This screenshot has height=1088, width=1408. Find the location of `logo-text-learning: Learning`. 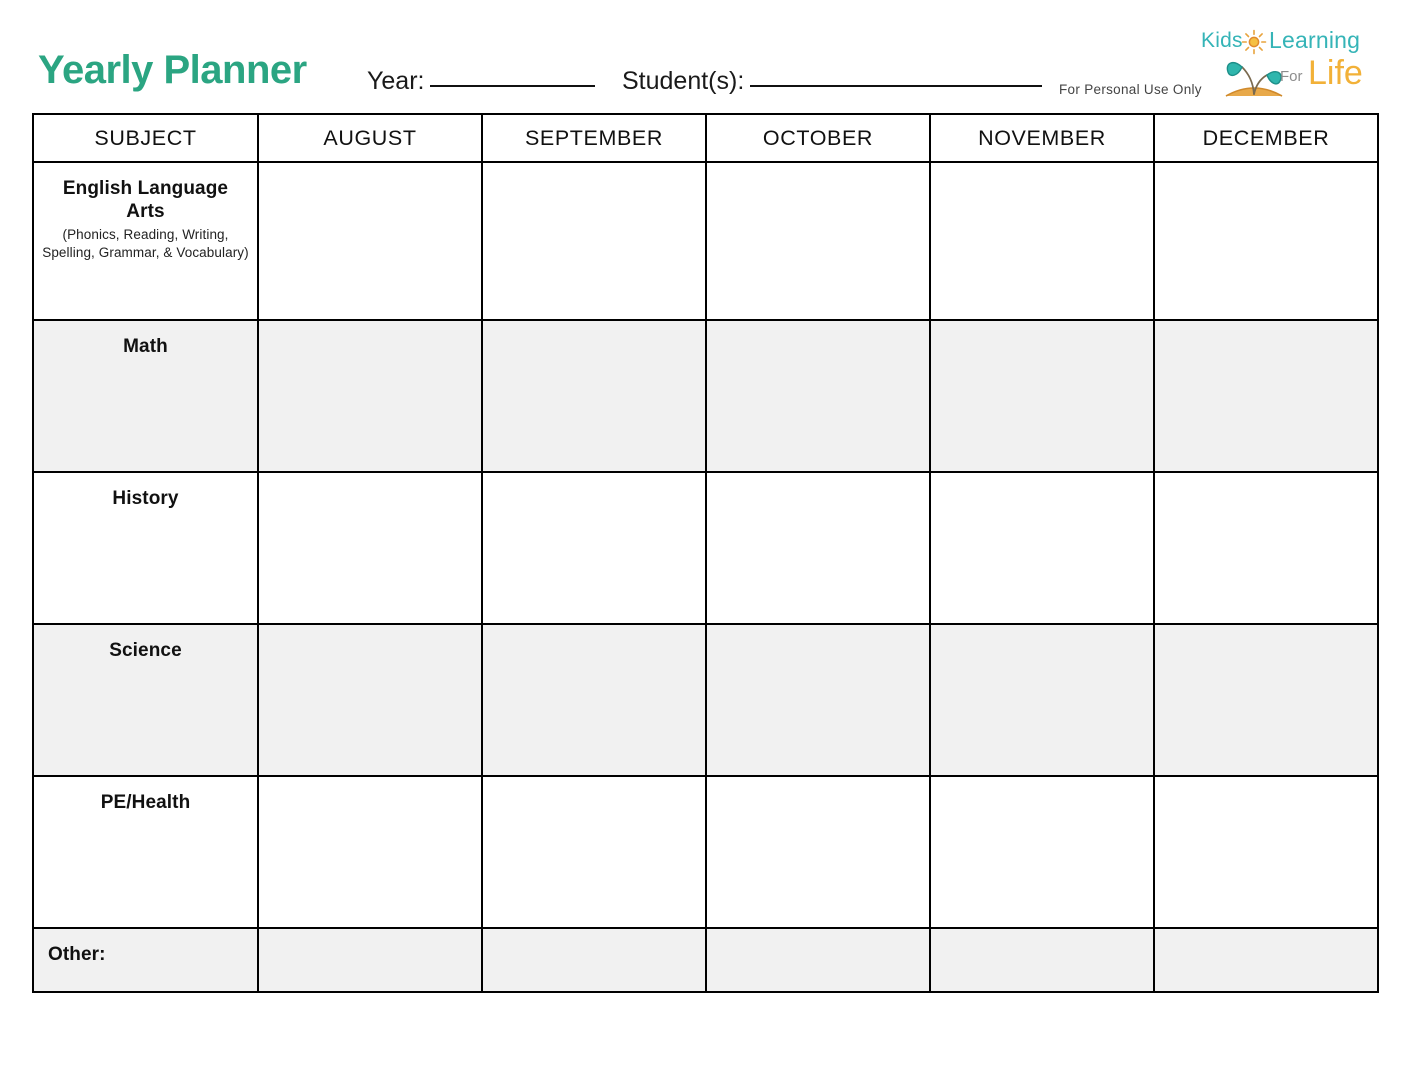

logo-text-learning: Learning is located at coordinates (1315, 40).